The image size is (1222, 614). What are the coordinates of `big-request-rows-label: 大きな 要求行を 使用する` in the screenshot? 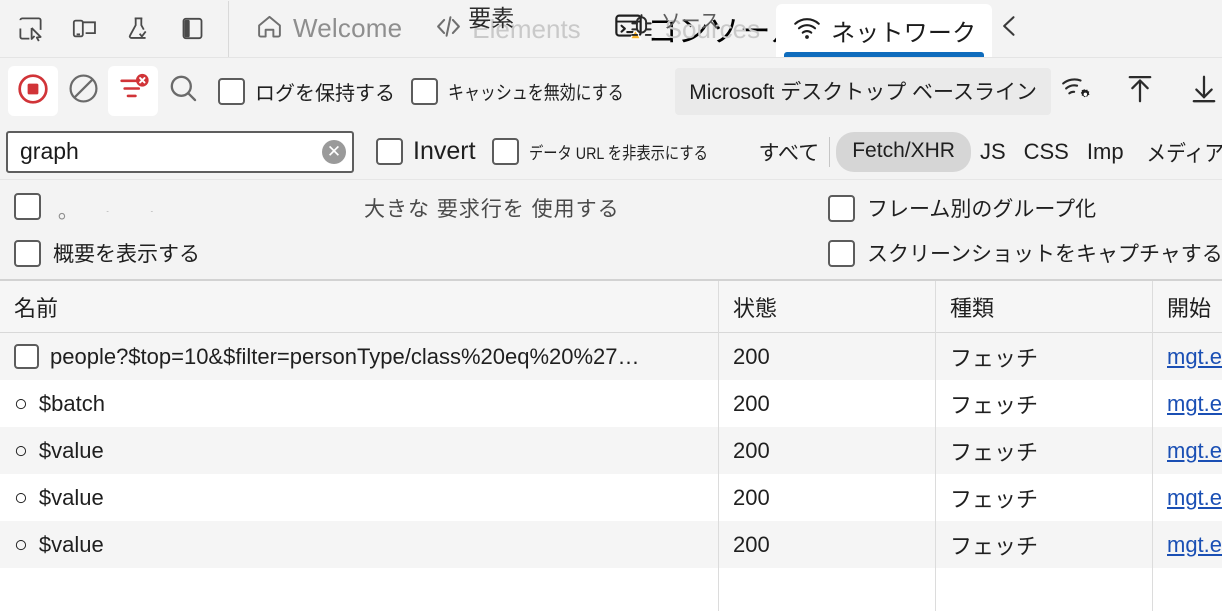 It's located at (492, 209).